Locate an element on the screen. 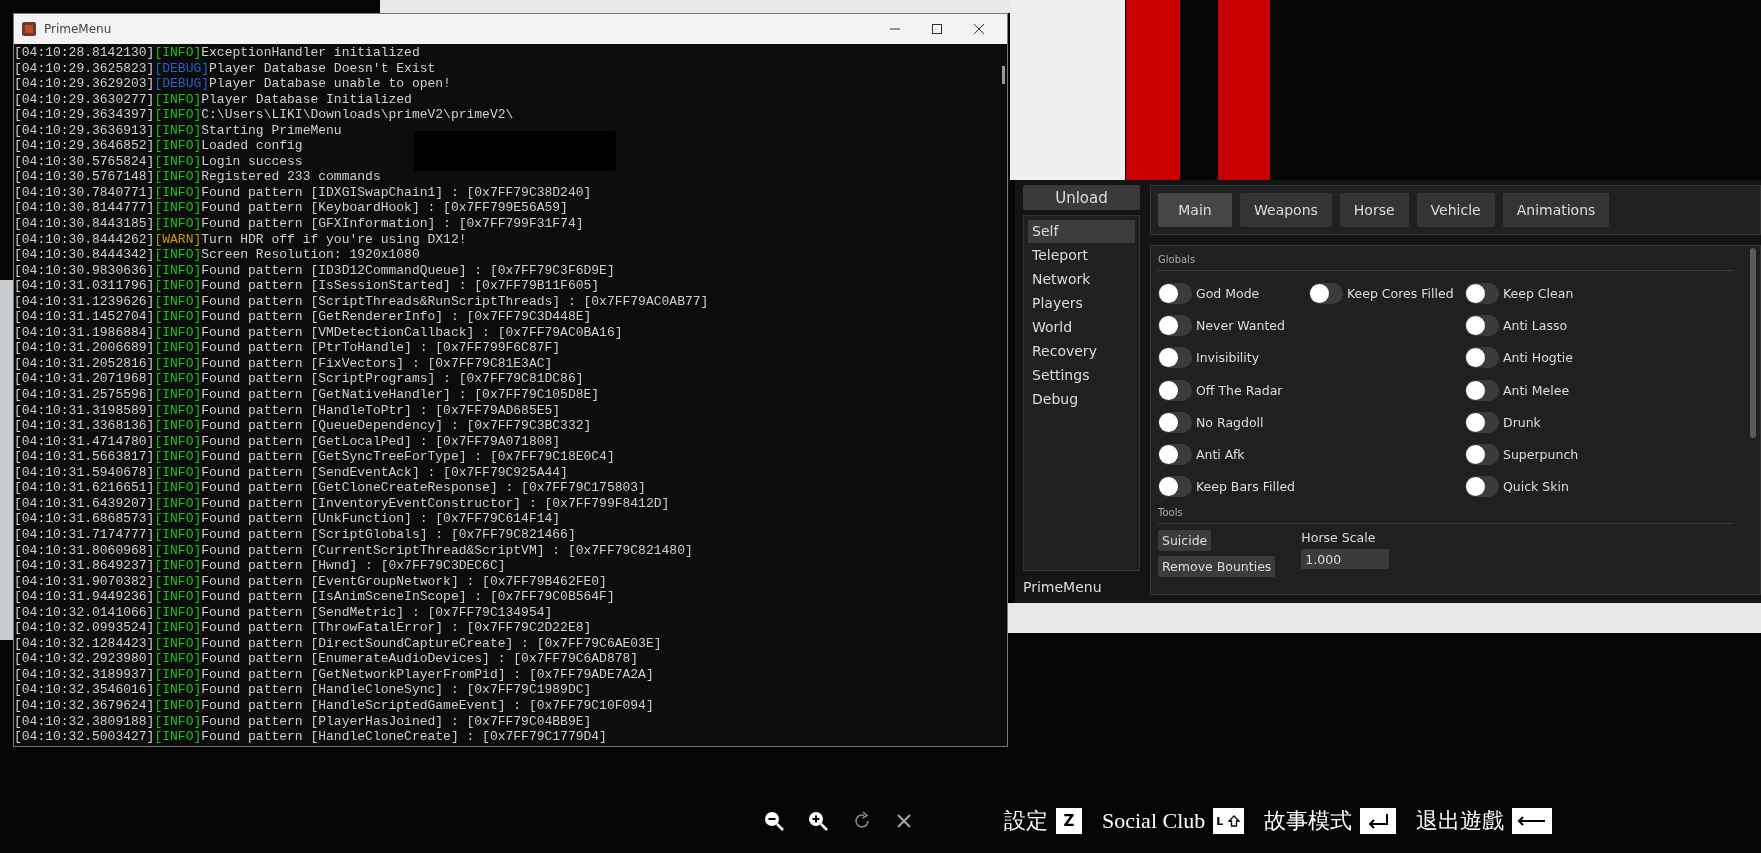 The width and height of the screenshot is (1761, 853). log-line: [04:10:31.2575596][INFO]Found pattern [GetNativeHandler] : [0x7FF79C105D8E] is located at coordinates (307, 395).